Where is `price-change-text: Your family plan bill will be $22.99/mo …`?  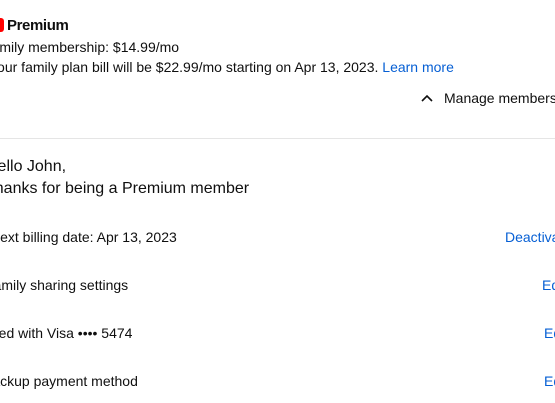 price-change-text: Your family plan bill will be $22.99/mo … is located at coordinates (189, 67).